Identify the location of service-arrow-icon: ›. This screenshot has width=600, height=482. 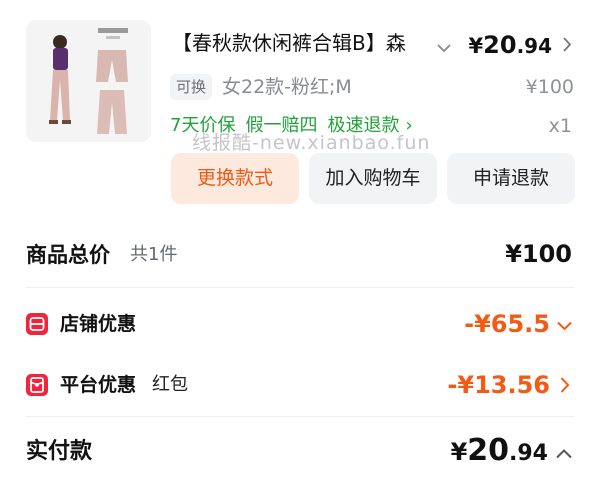
(409, 125).